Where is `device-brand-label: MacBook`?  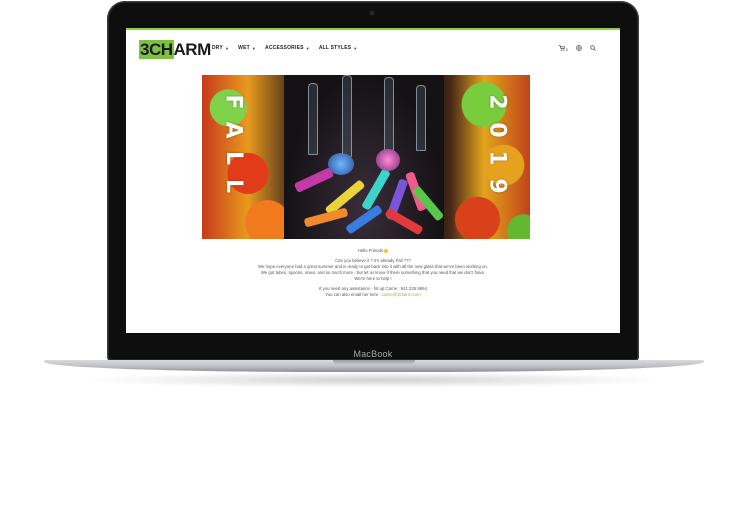 device-brand-label: MacBook is located at coordinates (373, 354).